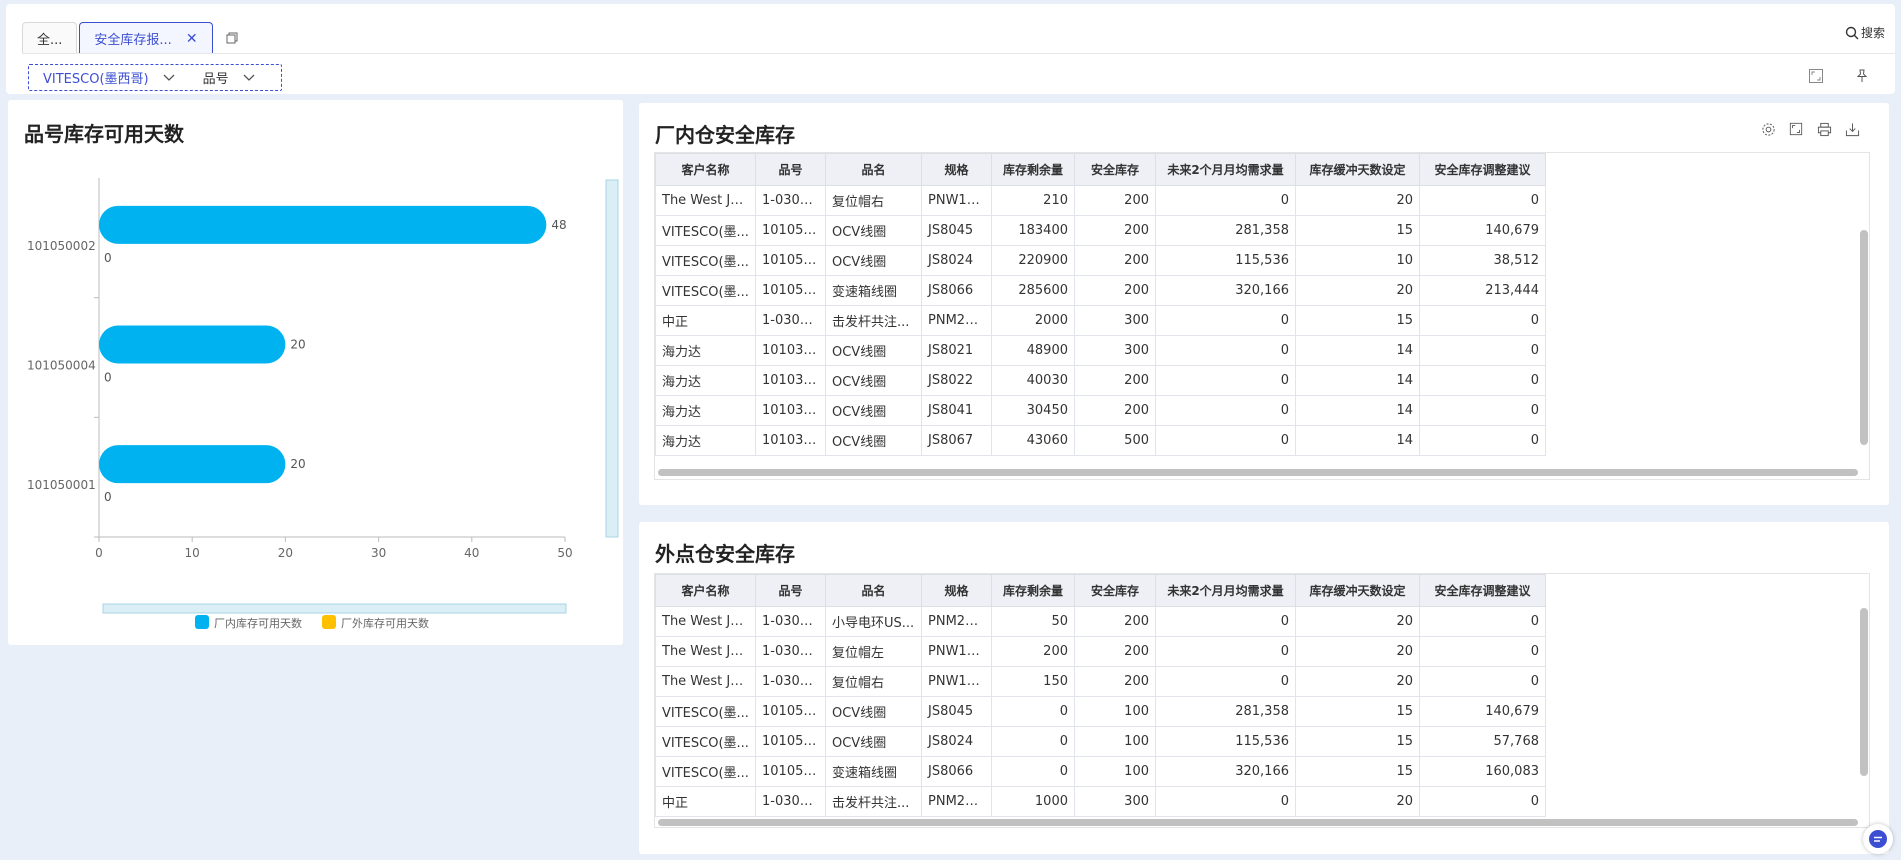  I want to click on table-row: 海力达 101030... OCV线圈 JS8041 30450 200 0 14 0, so click(1100, 410).